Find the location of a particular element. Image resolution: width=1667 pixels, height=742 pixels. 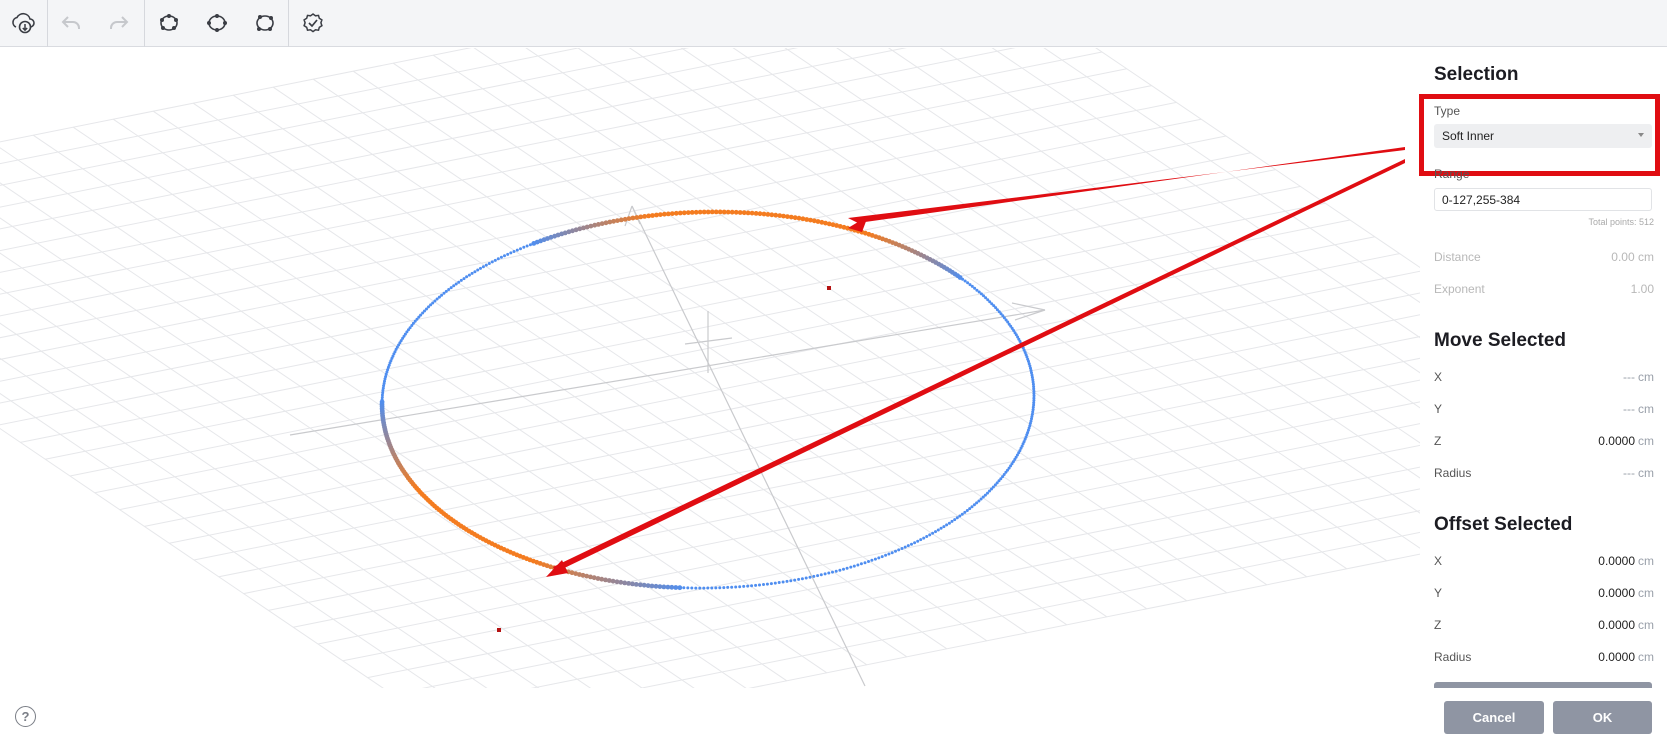

exponent-value: 1.00 is located at coordinates (1642, 289).